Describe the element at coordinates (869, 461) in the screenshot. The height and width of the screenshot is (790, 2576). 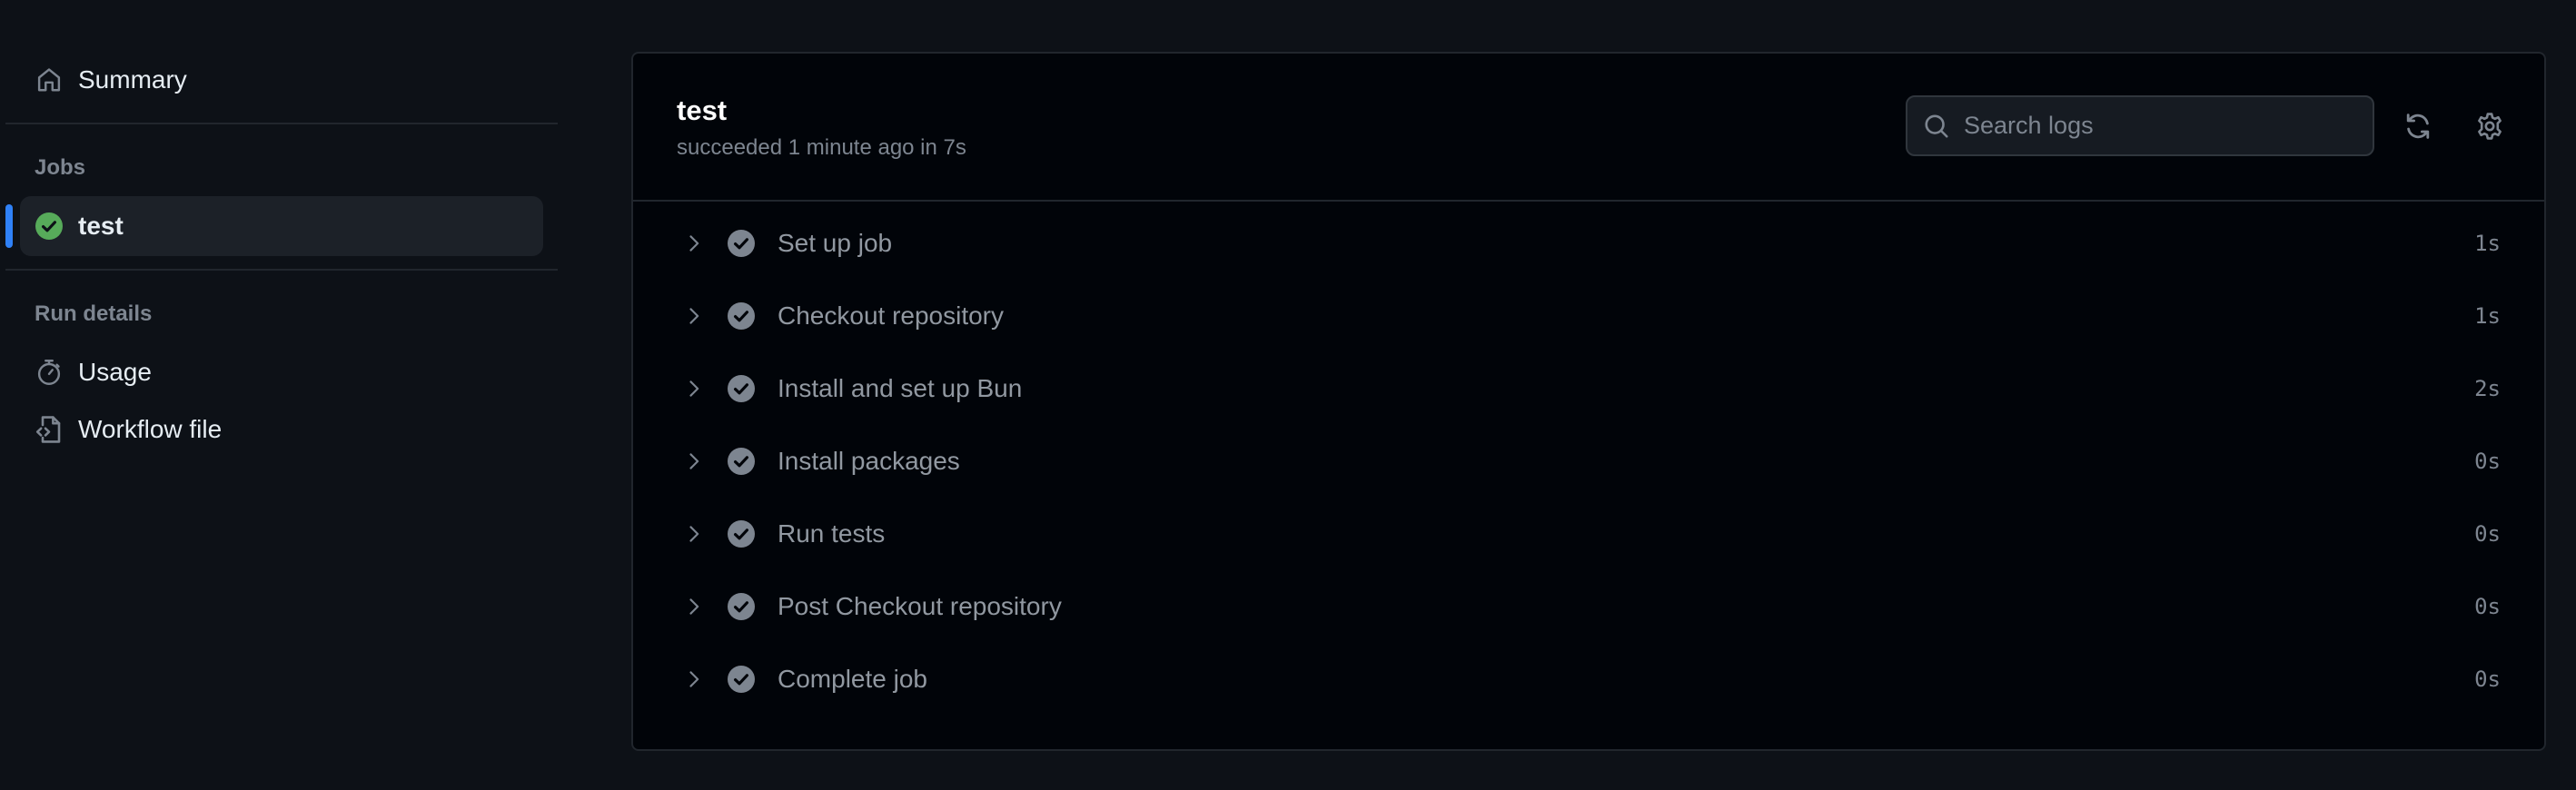
I see `step-name: Install packages` at that location.